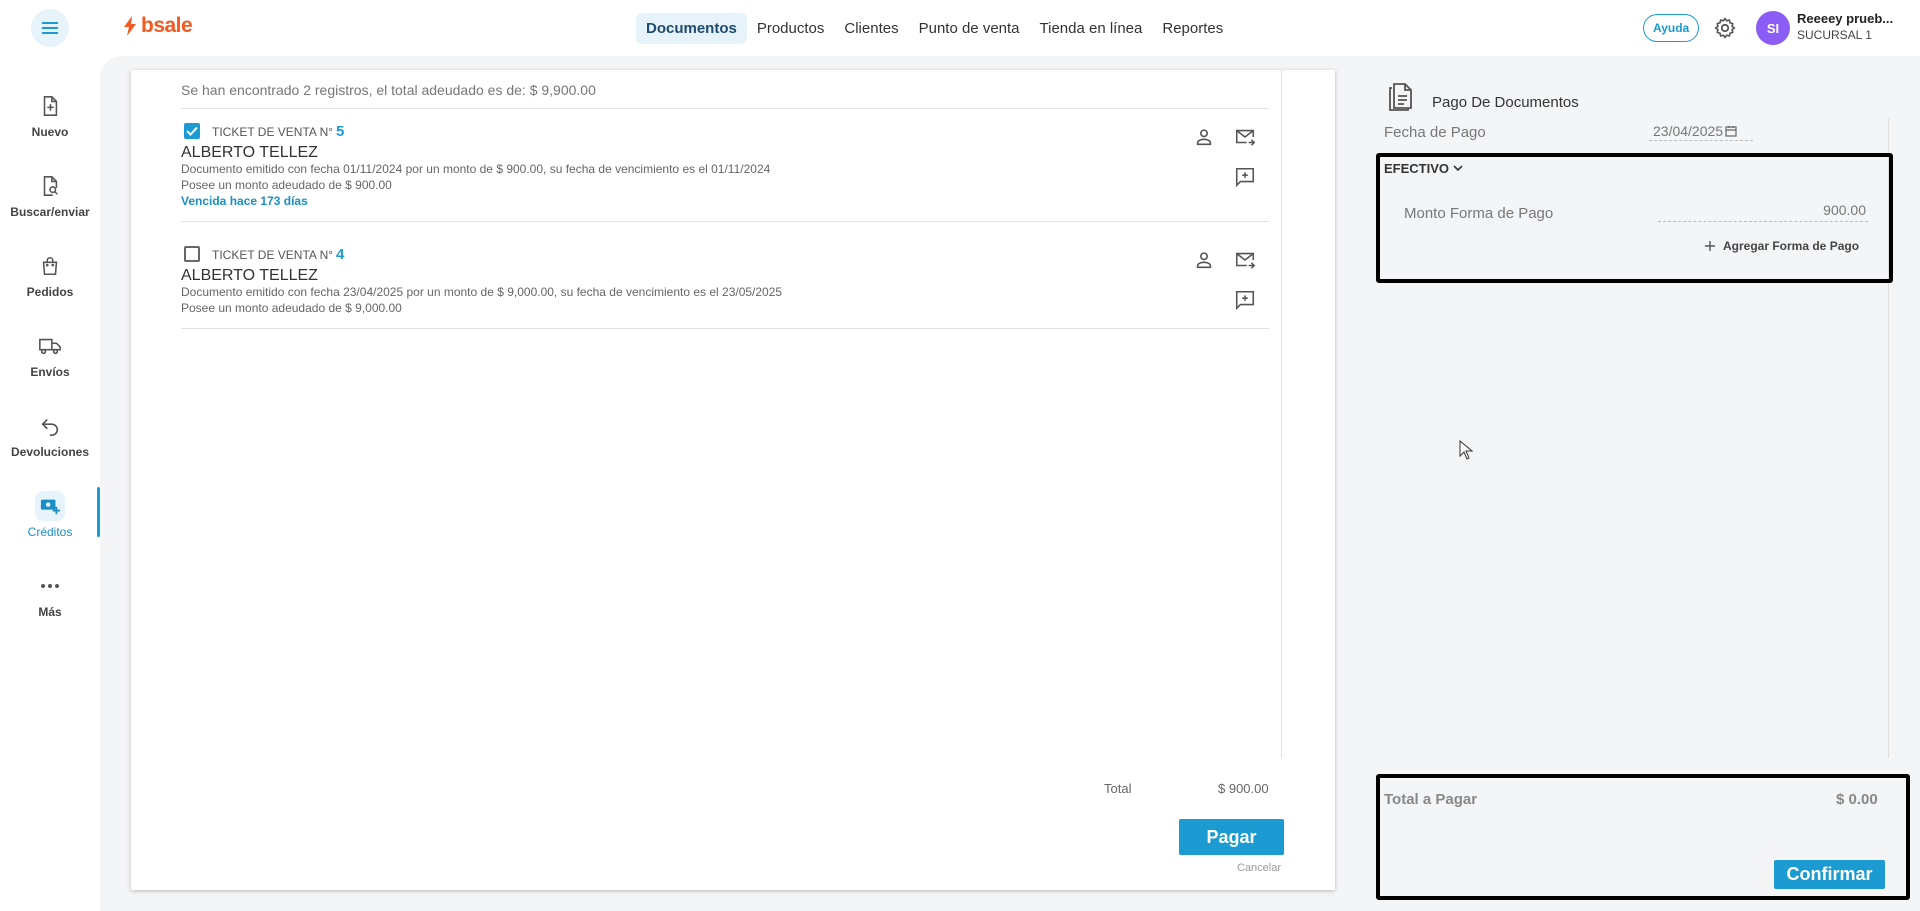  I want to click on sidebar-label: Pedidos, so click(50, 292).